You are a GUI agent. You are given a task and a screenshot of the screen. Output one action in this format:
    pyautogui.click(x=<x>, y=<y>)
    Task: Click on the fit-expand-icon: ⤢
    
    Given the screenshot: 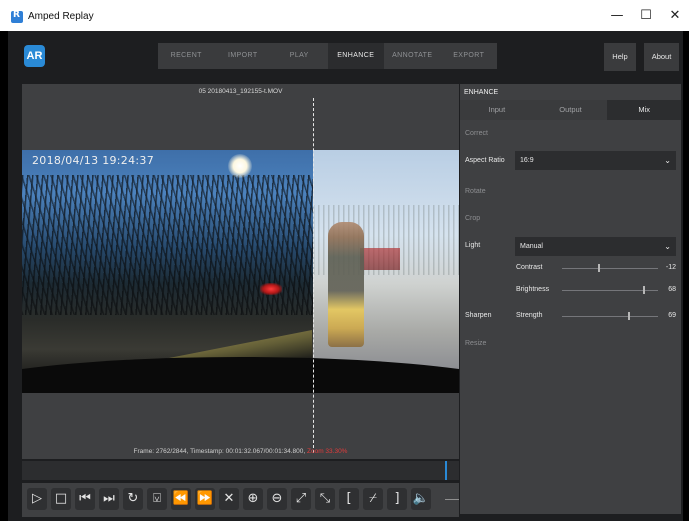 What is the action you would take?
    pyautogui.click(x=301, y=498)
    